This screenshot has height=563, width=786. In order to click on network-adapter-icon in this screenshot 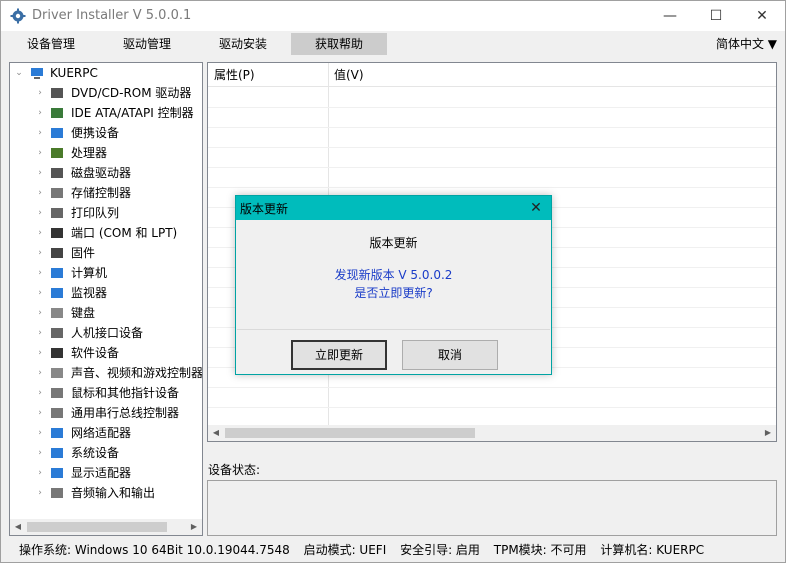, I will do `click(57, 433)`.